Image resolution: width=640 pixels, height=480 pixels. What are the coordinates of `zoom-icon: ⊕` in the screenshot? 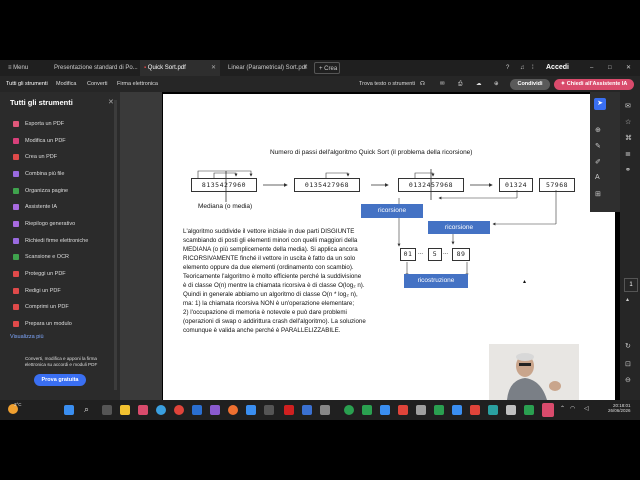 It's located at (496, 84).